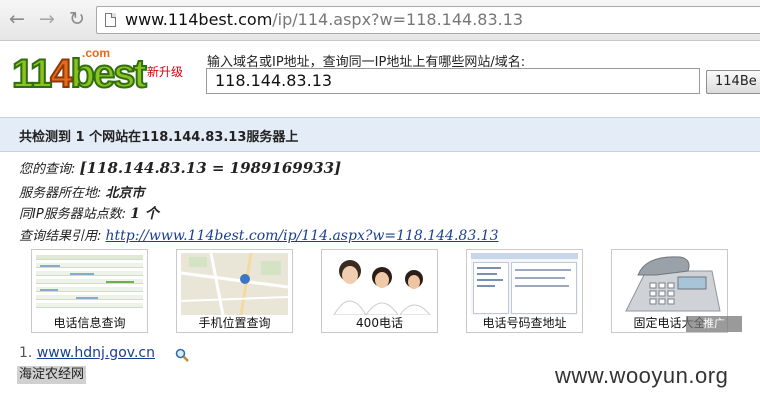 The height and width of the screenshot is (405, 760). I want to click on map-image, so click(234, 284).